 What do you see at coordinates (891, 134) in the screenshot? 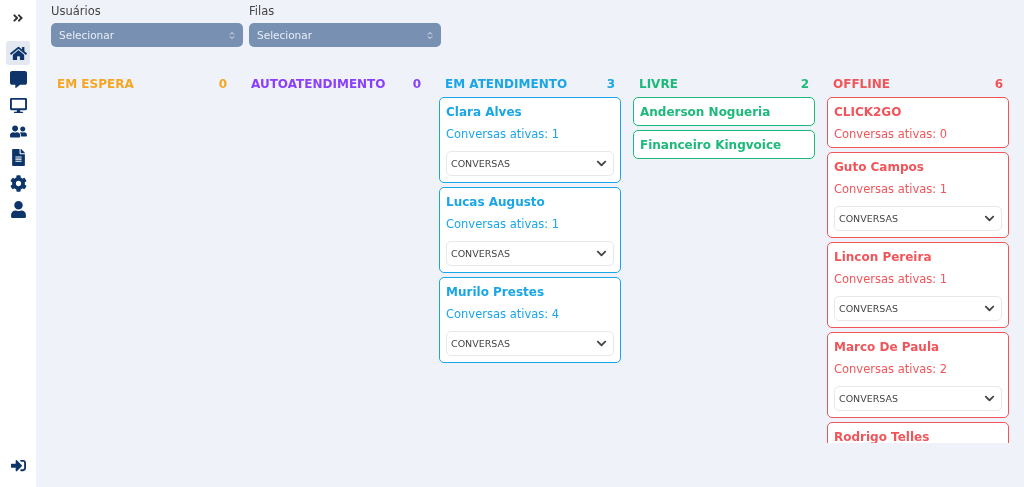
I see `active-conversations: Conversas ativas: 0` at bounding box center [891, 134].